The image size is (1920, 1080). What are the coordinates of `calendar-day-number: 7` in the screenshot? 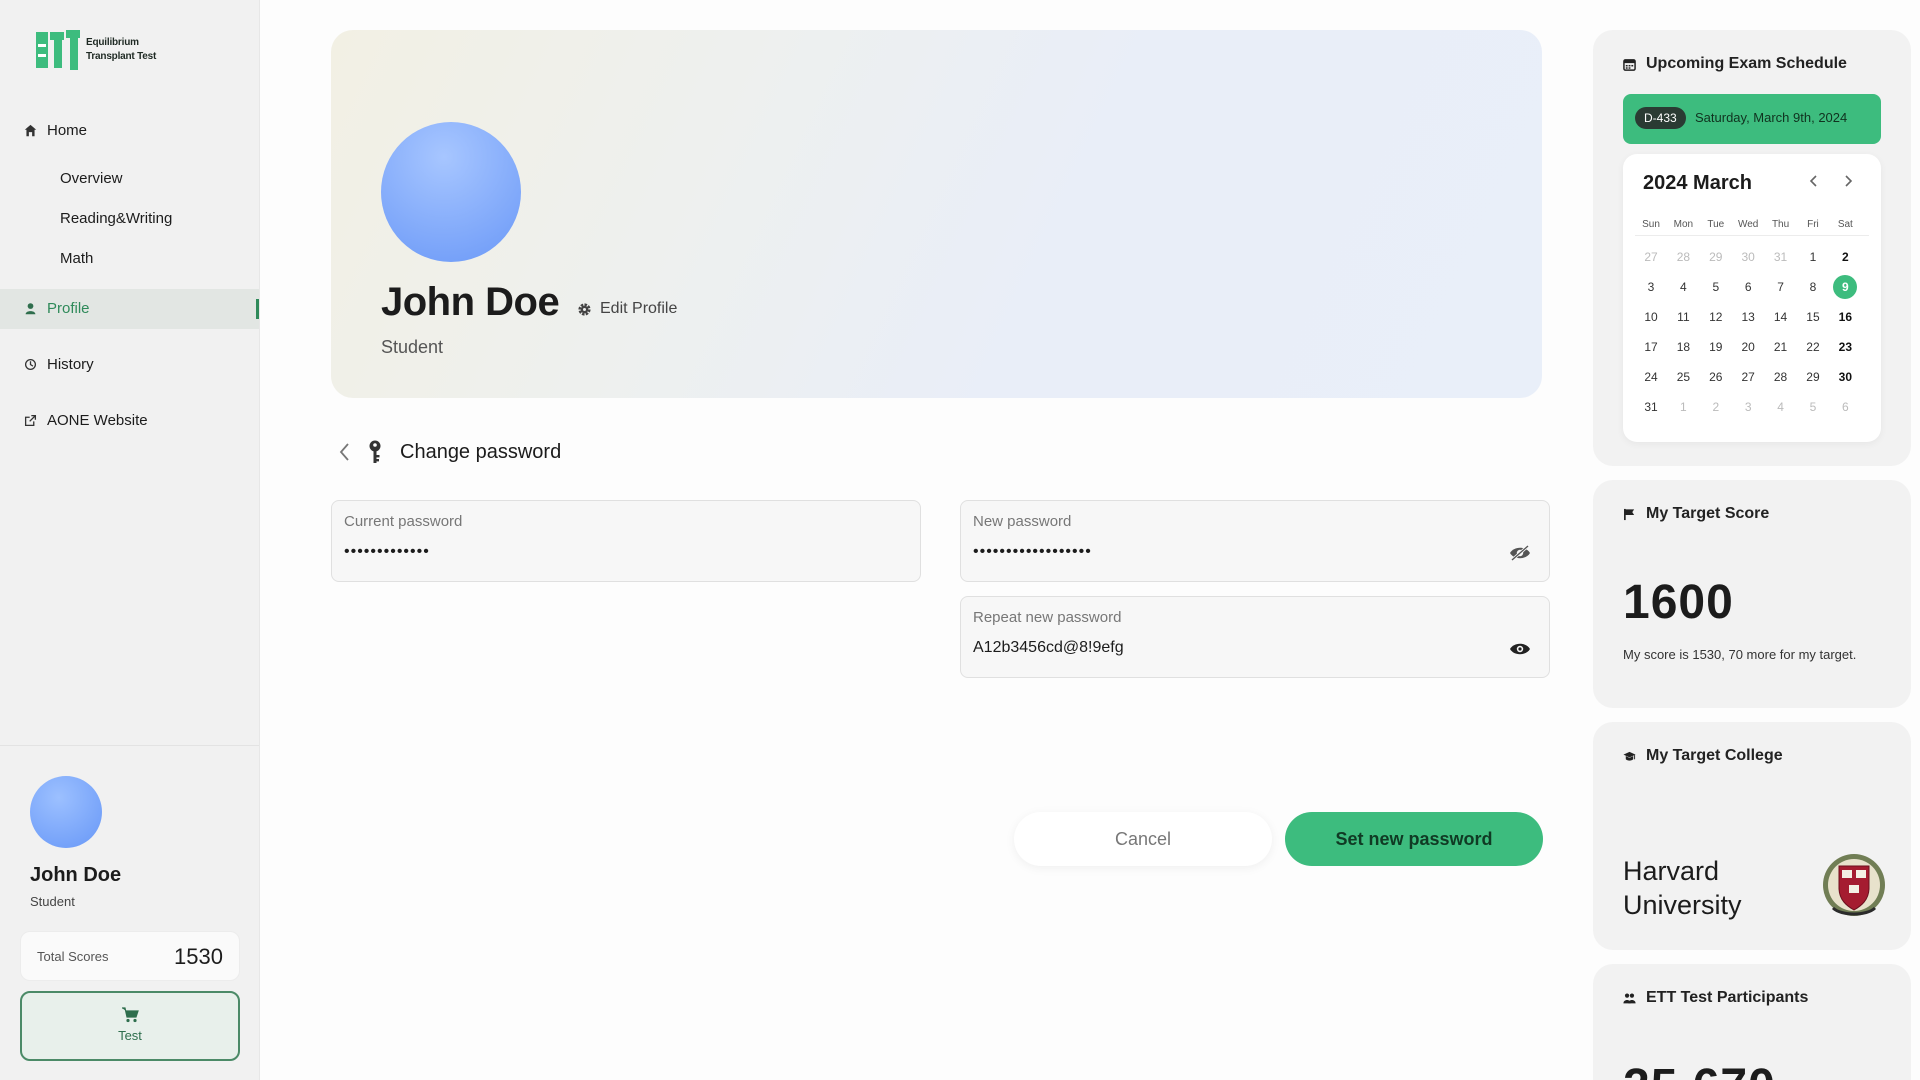 It's located at (1780, 287).